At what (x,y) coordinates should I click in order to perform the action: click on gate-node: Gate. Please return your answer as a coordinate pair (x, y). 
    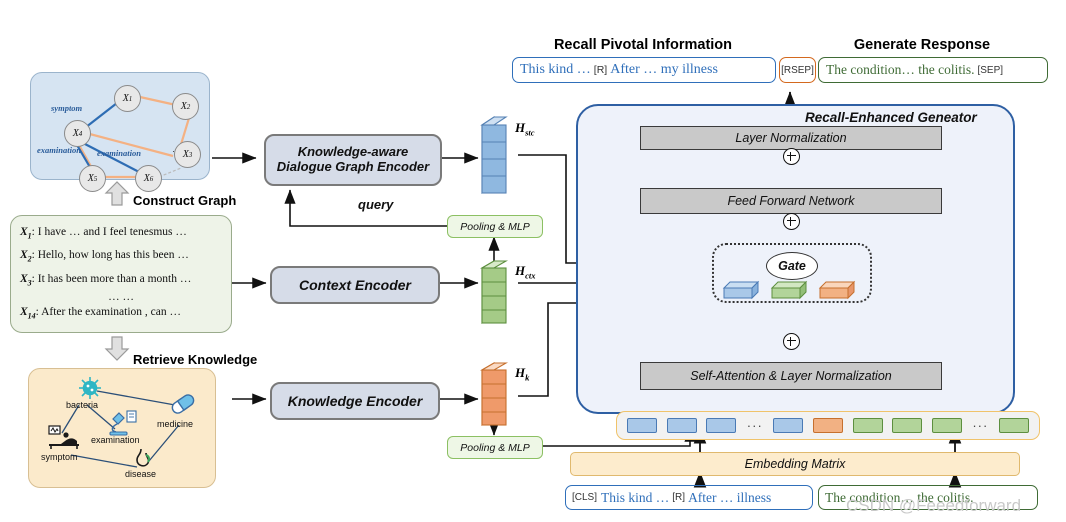
    Looking at the image, I should click on (792, 266).